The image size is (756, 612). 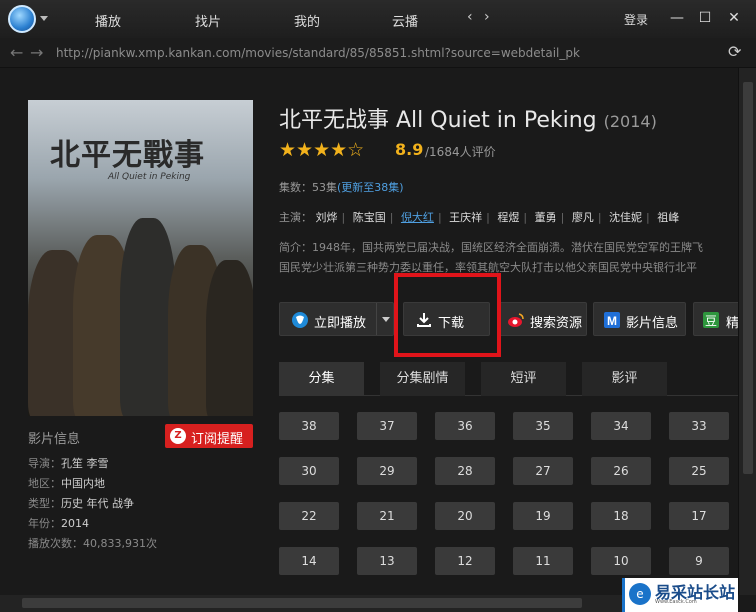 I want to click on rating-stars-icon: ★★★★☆, so click(x=322, y=150).